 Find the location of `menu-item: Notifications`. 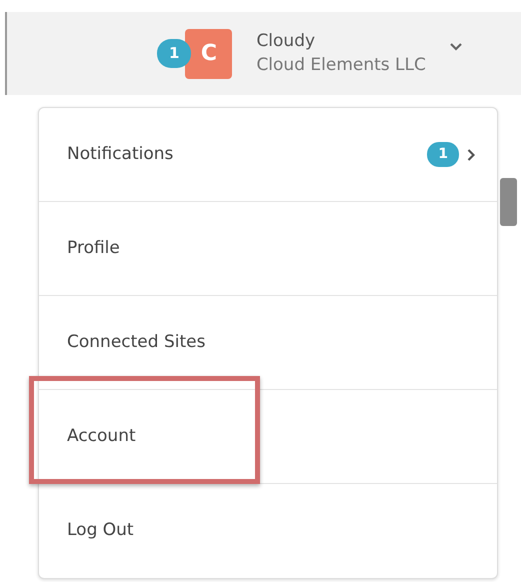

menu-item: Notifications is located at coordinates (120, 155).